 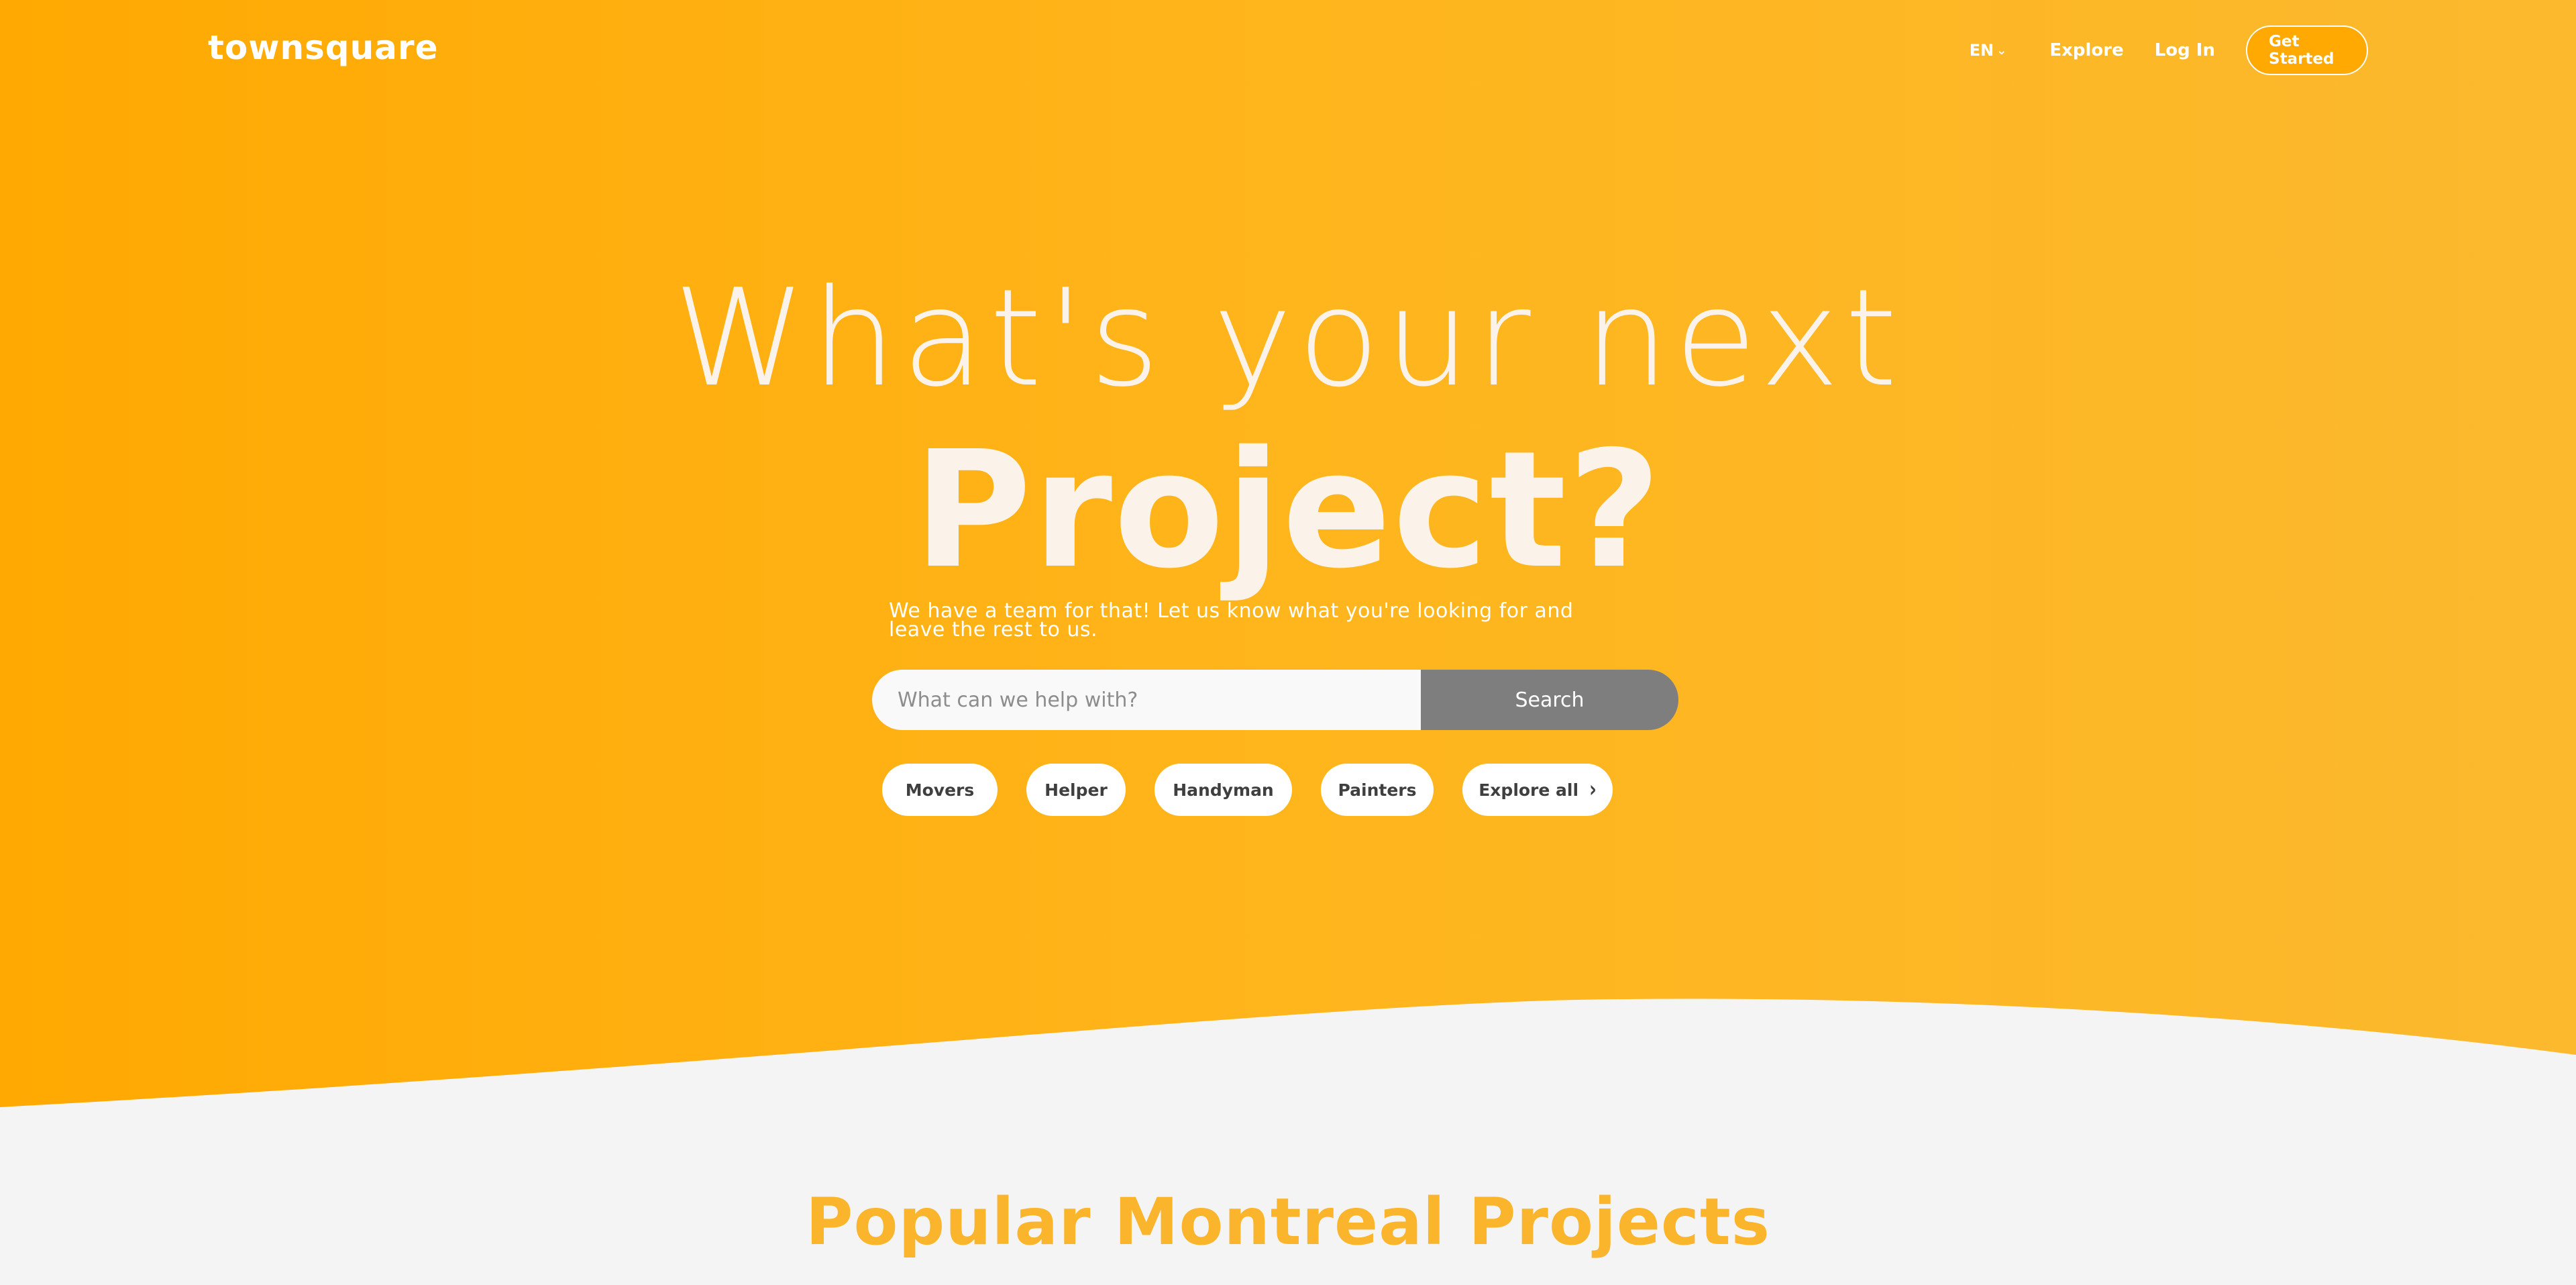 What do you see at coordinates (1981, 51) in the screenshot?
I see `language-label: EN` at bounding box center [1981, 51].